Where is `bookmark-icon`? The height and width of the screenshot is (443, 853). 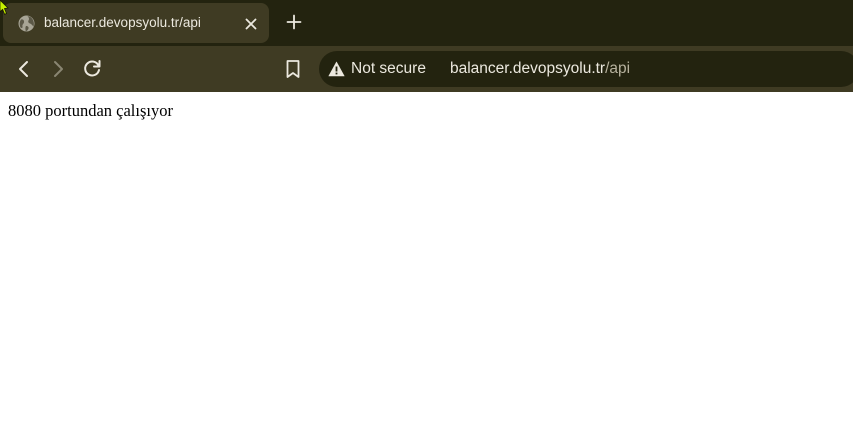 bookmark-icon is located at coordinates (293, 69).